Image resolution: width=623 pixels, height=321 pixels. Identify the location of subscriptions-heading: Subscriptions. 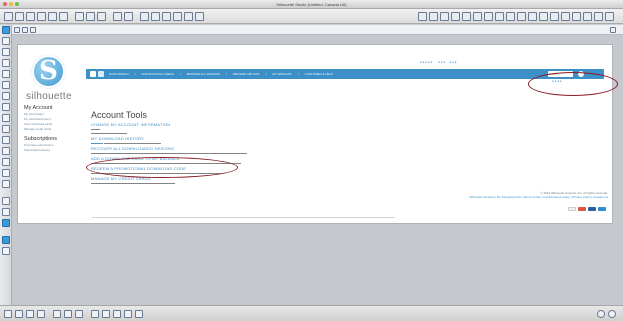
(41, 139).